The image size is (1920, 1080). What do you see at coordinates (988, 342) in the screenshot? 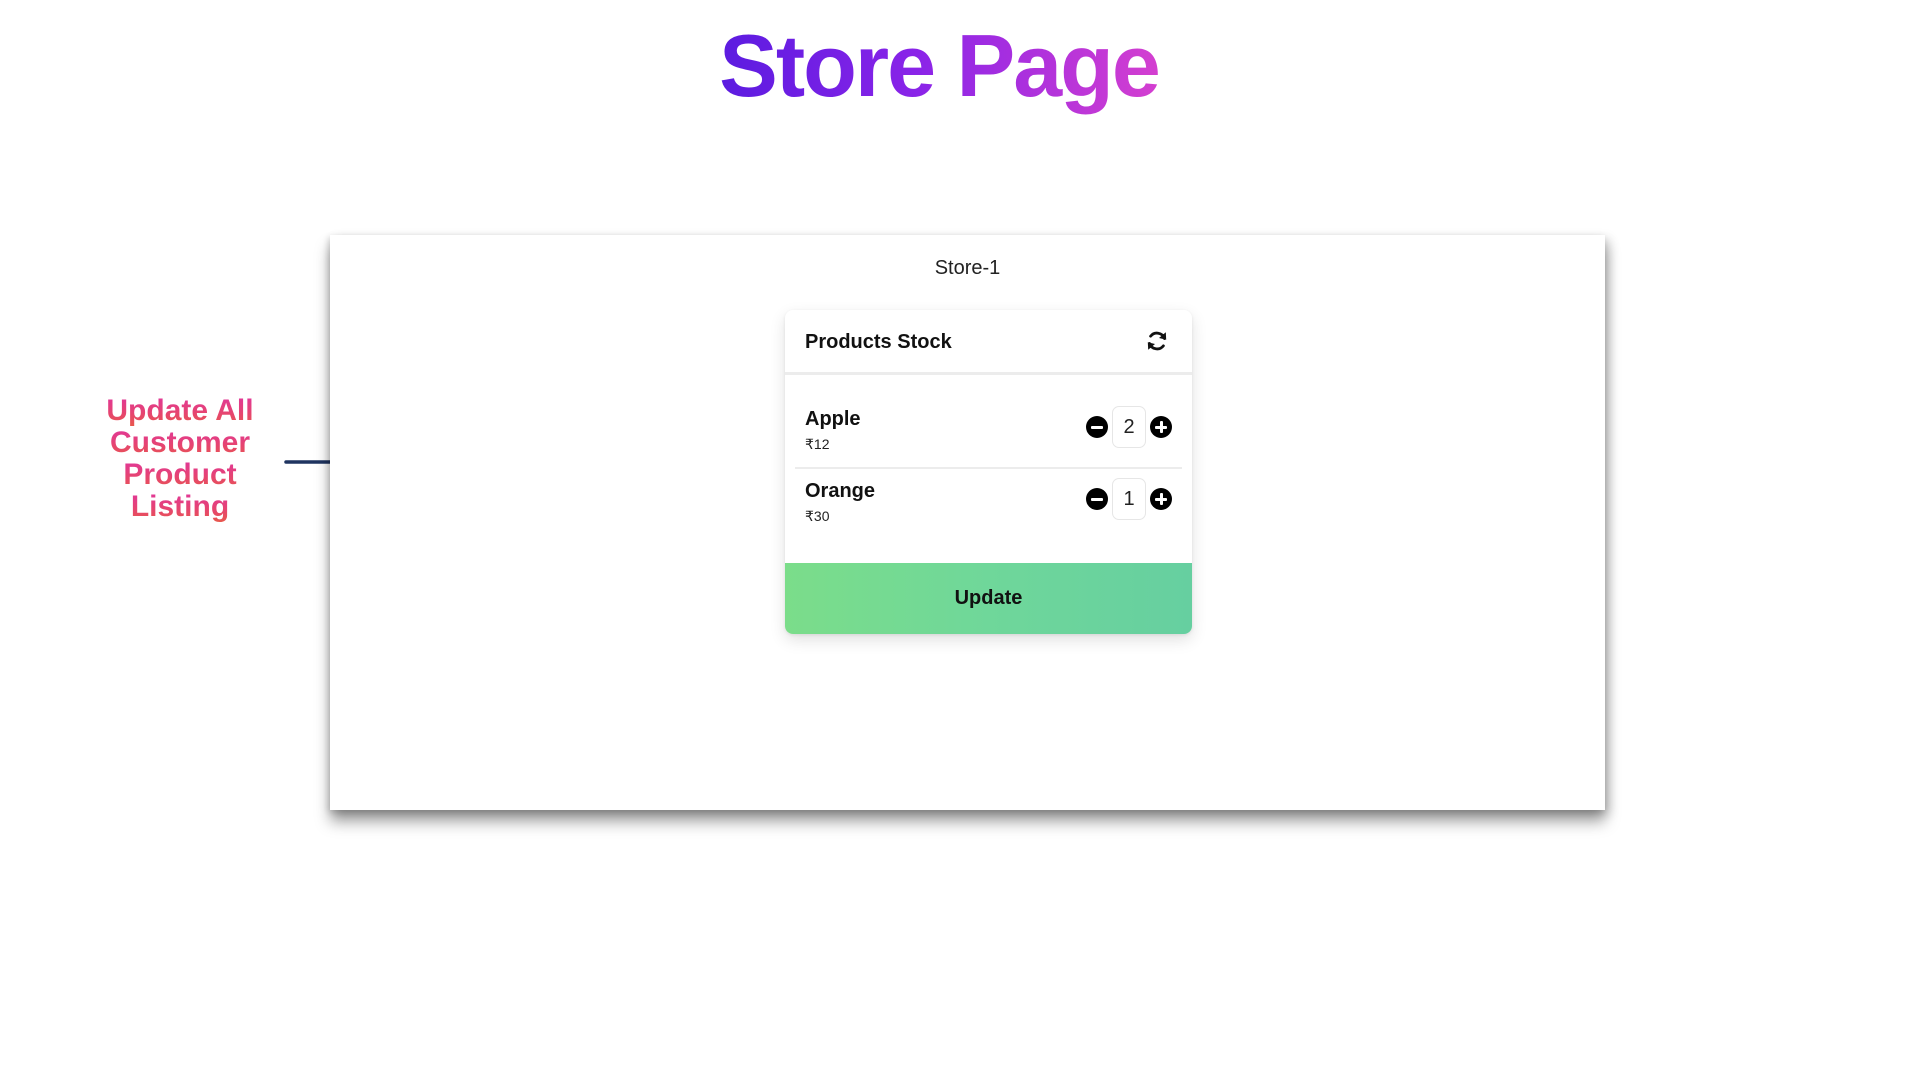
I see `card-header: Products Stock` at bounding box center [988, 342].